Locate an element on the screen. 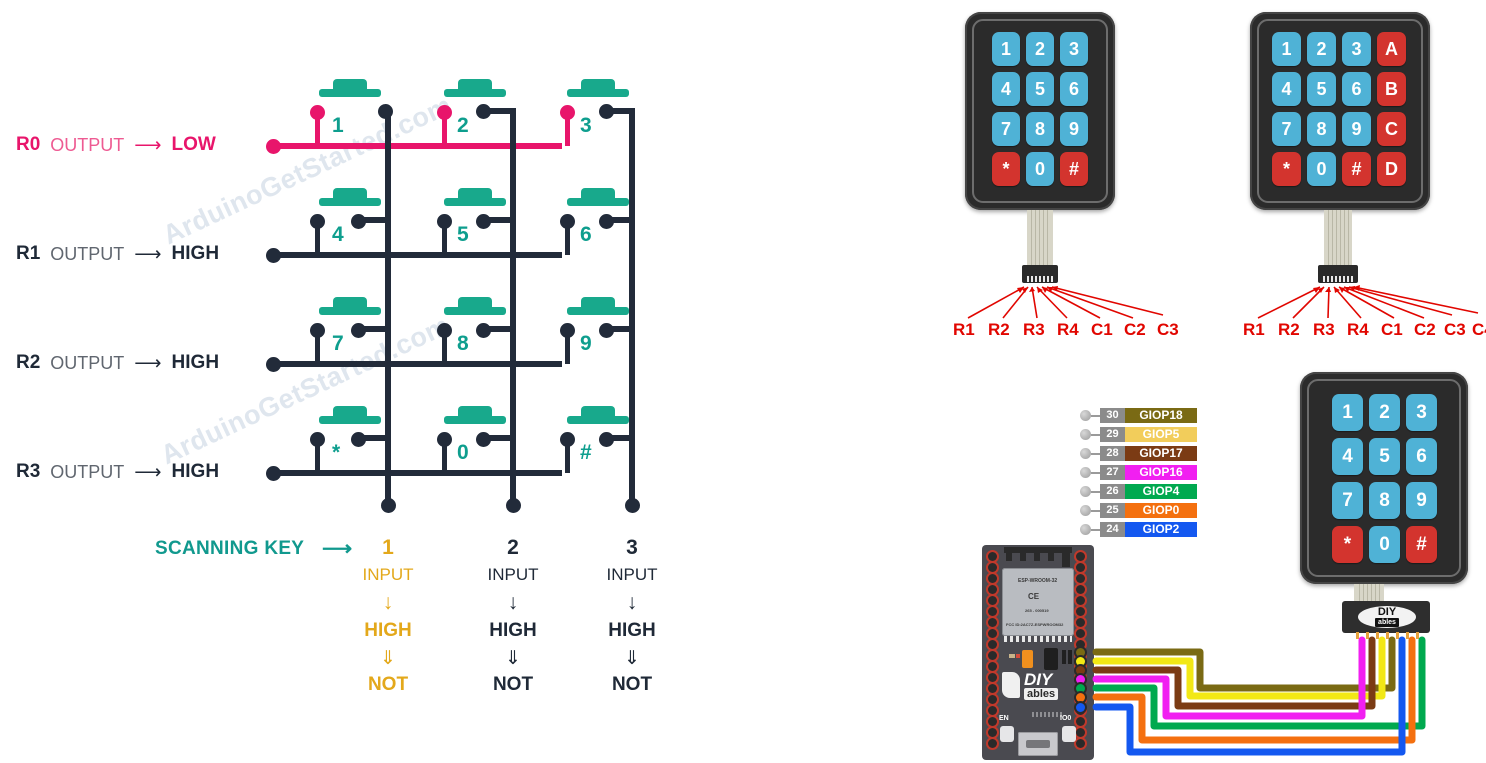 Image resolution: width=1486 pixels, height=763 pixels. keypad-key-B: B is located at coordinates (1391, 89).